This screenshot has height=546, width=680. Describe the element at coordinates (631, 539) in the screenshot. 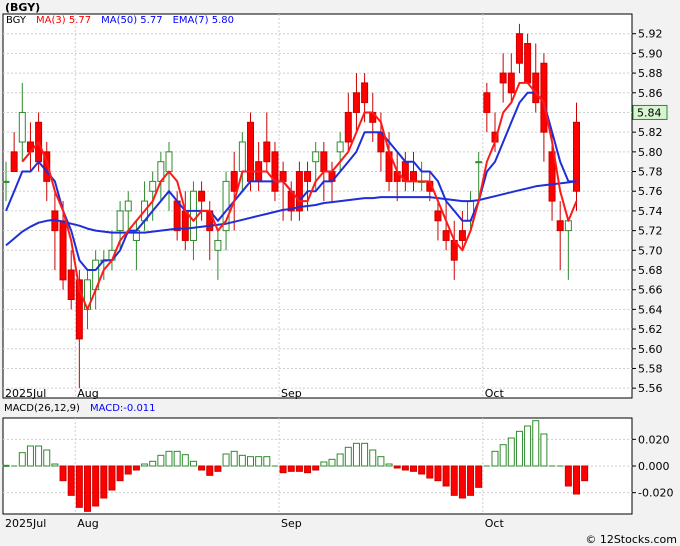

I see `copyright-text: © 12Stocks.com` at that location.